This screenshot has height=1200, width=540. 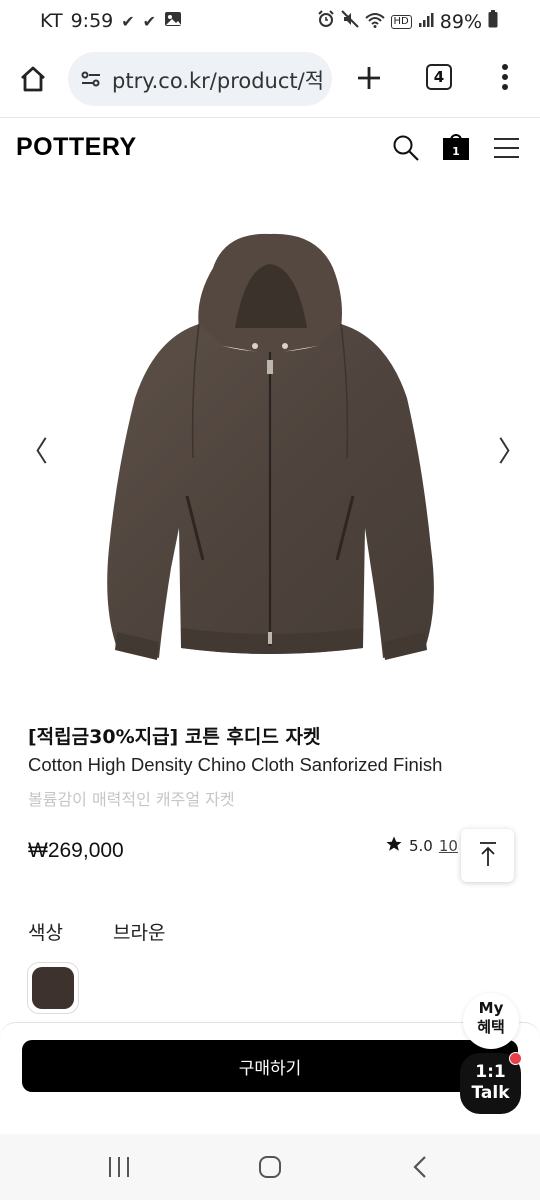 What do you see at coordinates (394, 846) in the screenshot?
I see `star-icon` at bounding box center [394, 846].